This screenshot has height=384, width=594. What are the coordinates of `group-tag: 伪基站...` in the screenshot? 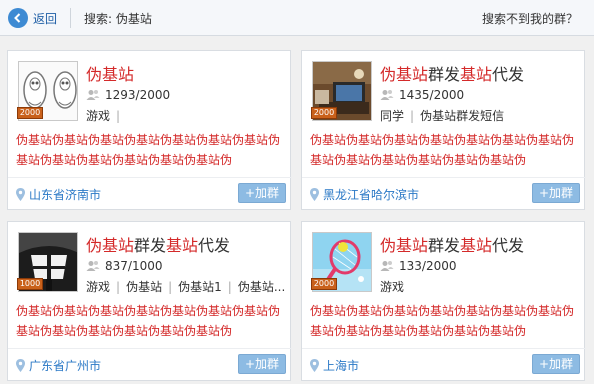 It's located at (261, 286).